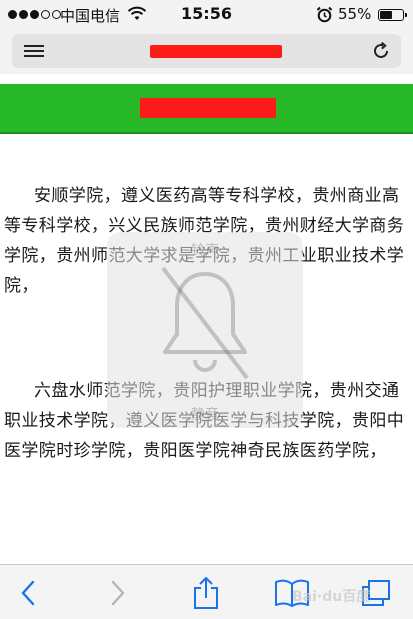  I want to click on browser-navigation-area, so click(206, 52).